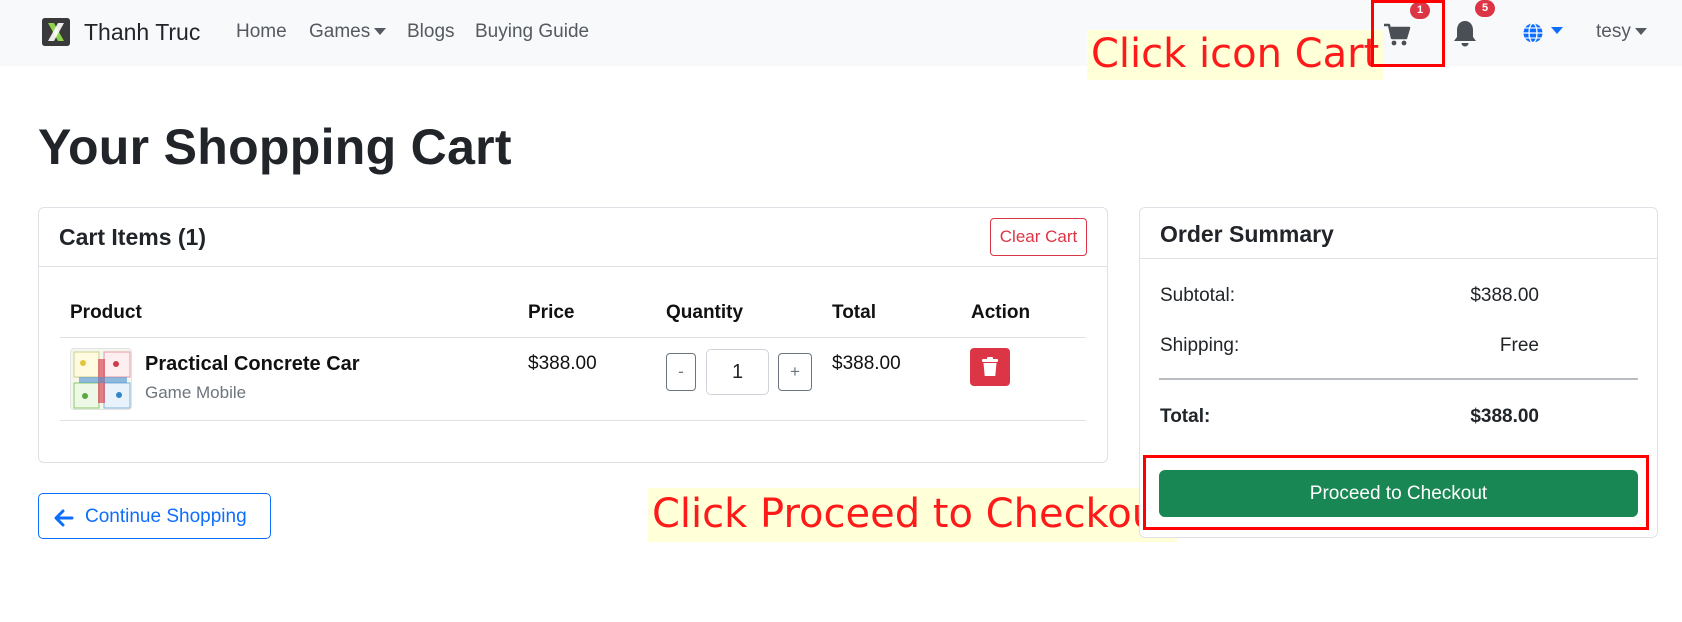  What do you see at coordinates (912, 515) in the screenshot?
I see `checkout-hint-annotation: Click Proceed to Checkout` at bounding box center [912, 515].